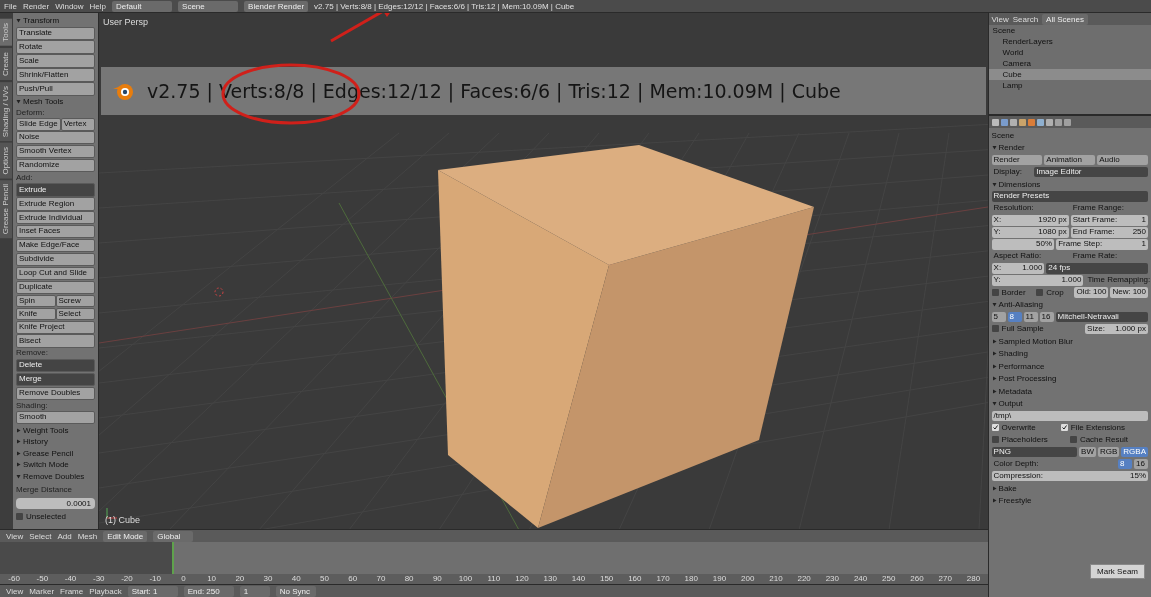 The height and width of the screenshot is (597, 1151). I want to click on number-field: 50%, so click(1023, 244).